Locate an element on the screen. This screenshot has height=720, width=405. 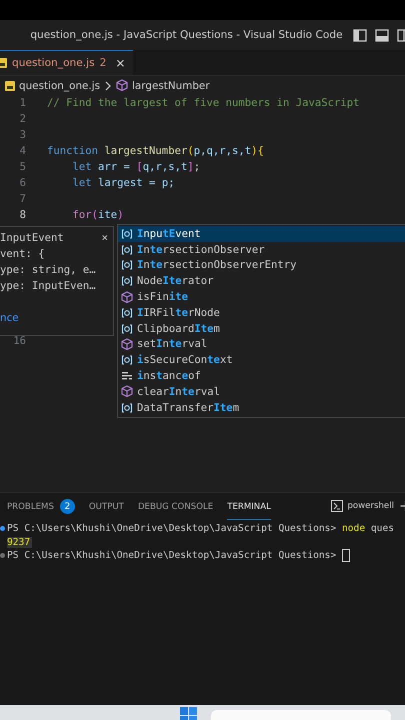
windows-start-icon is located at coordinates (188, 712).